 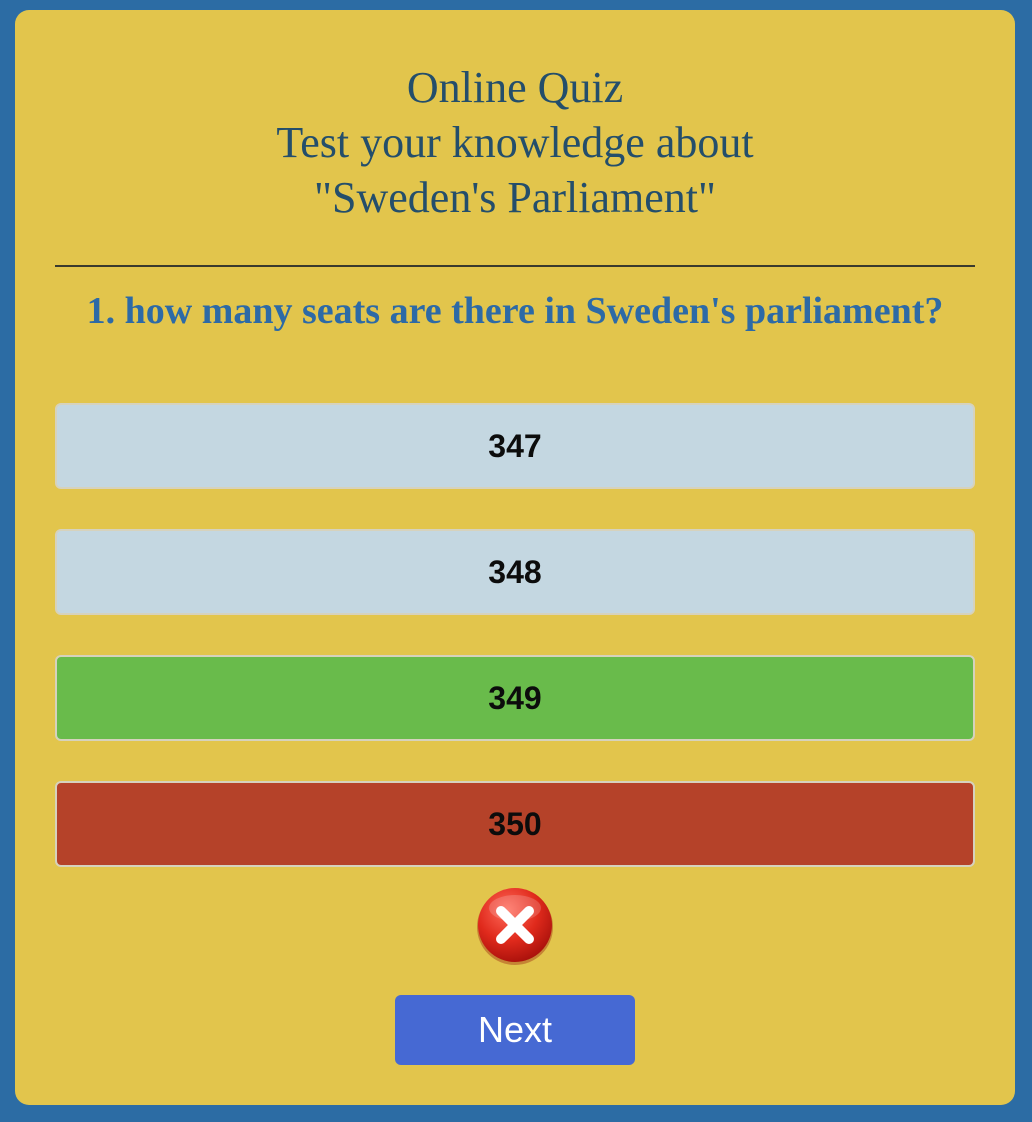 I want to click on answer-option-2: 348, so click(x=515, y=572).